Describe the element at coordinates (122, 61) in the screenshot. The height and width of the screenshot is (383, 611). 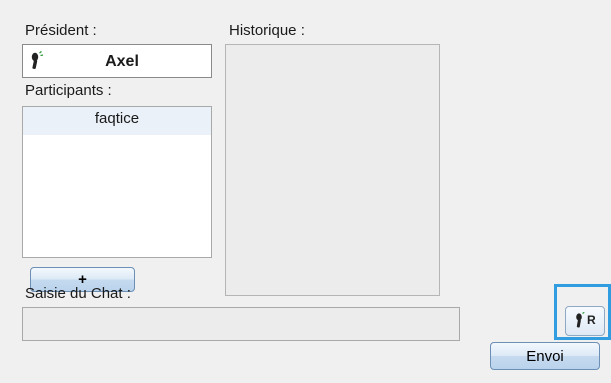
I see `president-name: Axel` at that location.